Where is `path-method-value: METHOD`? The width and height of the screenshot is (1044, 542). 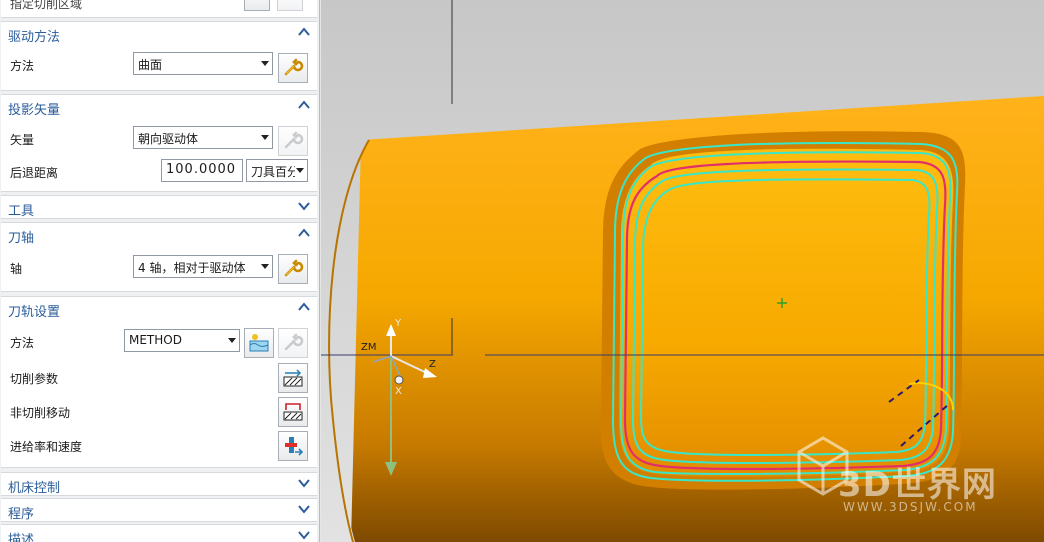 path-method-value: METHOD is located at coordinates (155, 340).